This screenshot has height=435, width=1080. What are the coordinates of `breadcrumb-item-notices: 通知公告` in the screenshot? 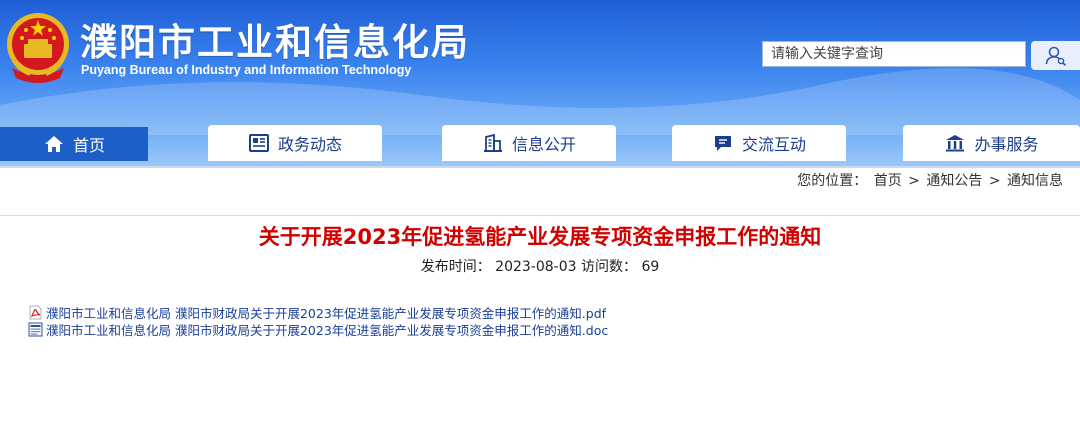 It's located at (954, 181).